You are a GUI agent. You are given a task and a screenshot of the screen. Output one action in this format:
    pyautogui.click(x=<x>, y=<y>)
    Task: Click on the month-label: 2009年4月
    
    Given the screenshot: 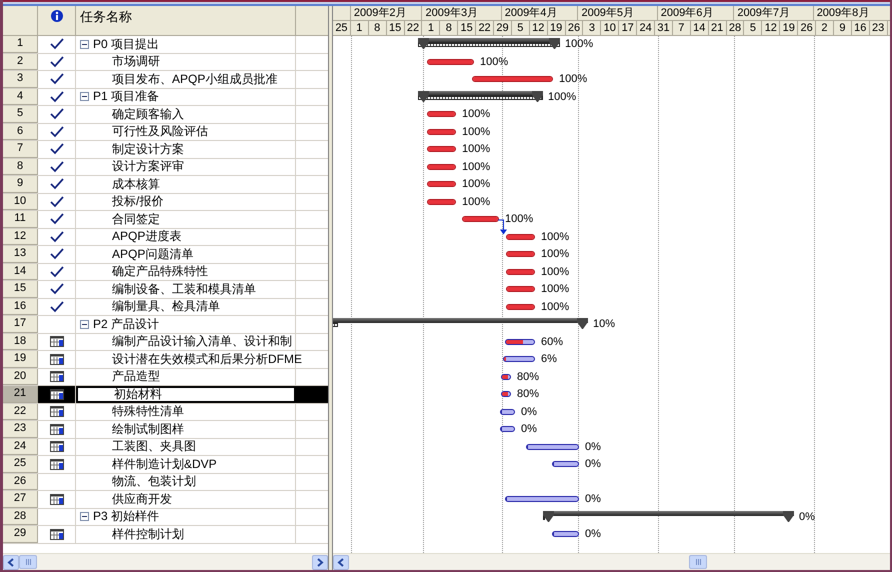 What is the action you would take?
    pyautogui.click(x=531, y=13)
    